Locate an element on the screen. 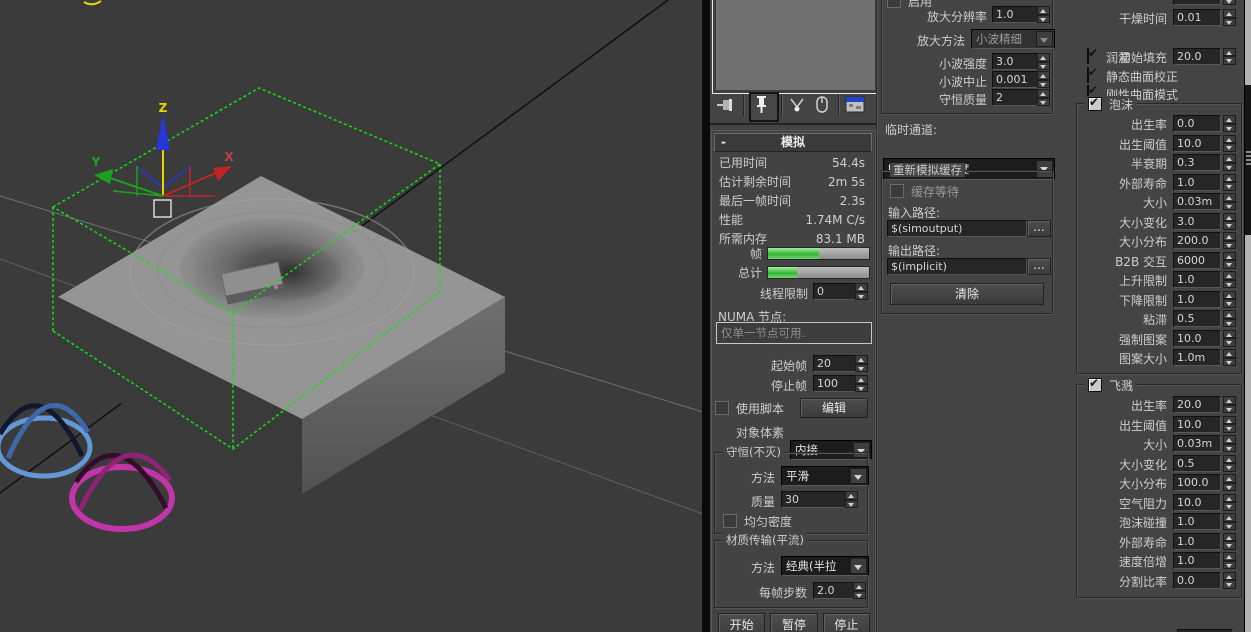 This screenshot has height=632, width=1251. blue-dome-gizmo is located at coordinates (46, 441).